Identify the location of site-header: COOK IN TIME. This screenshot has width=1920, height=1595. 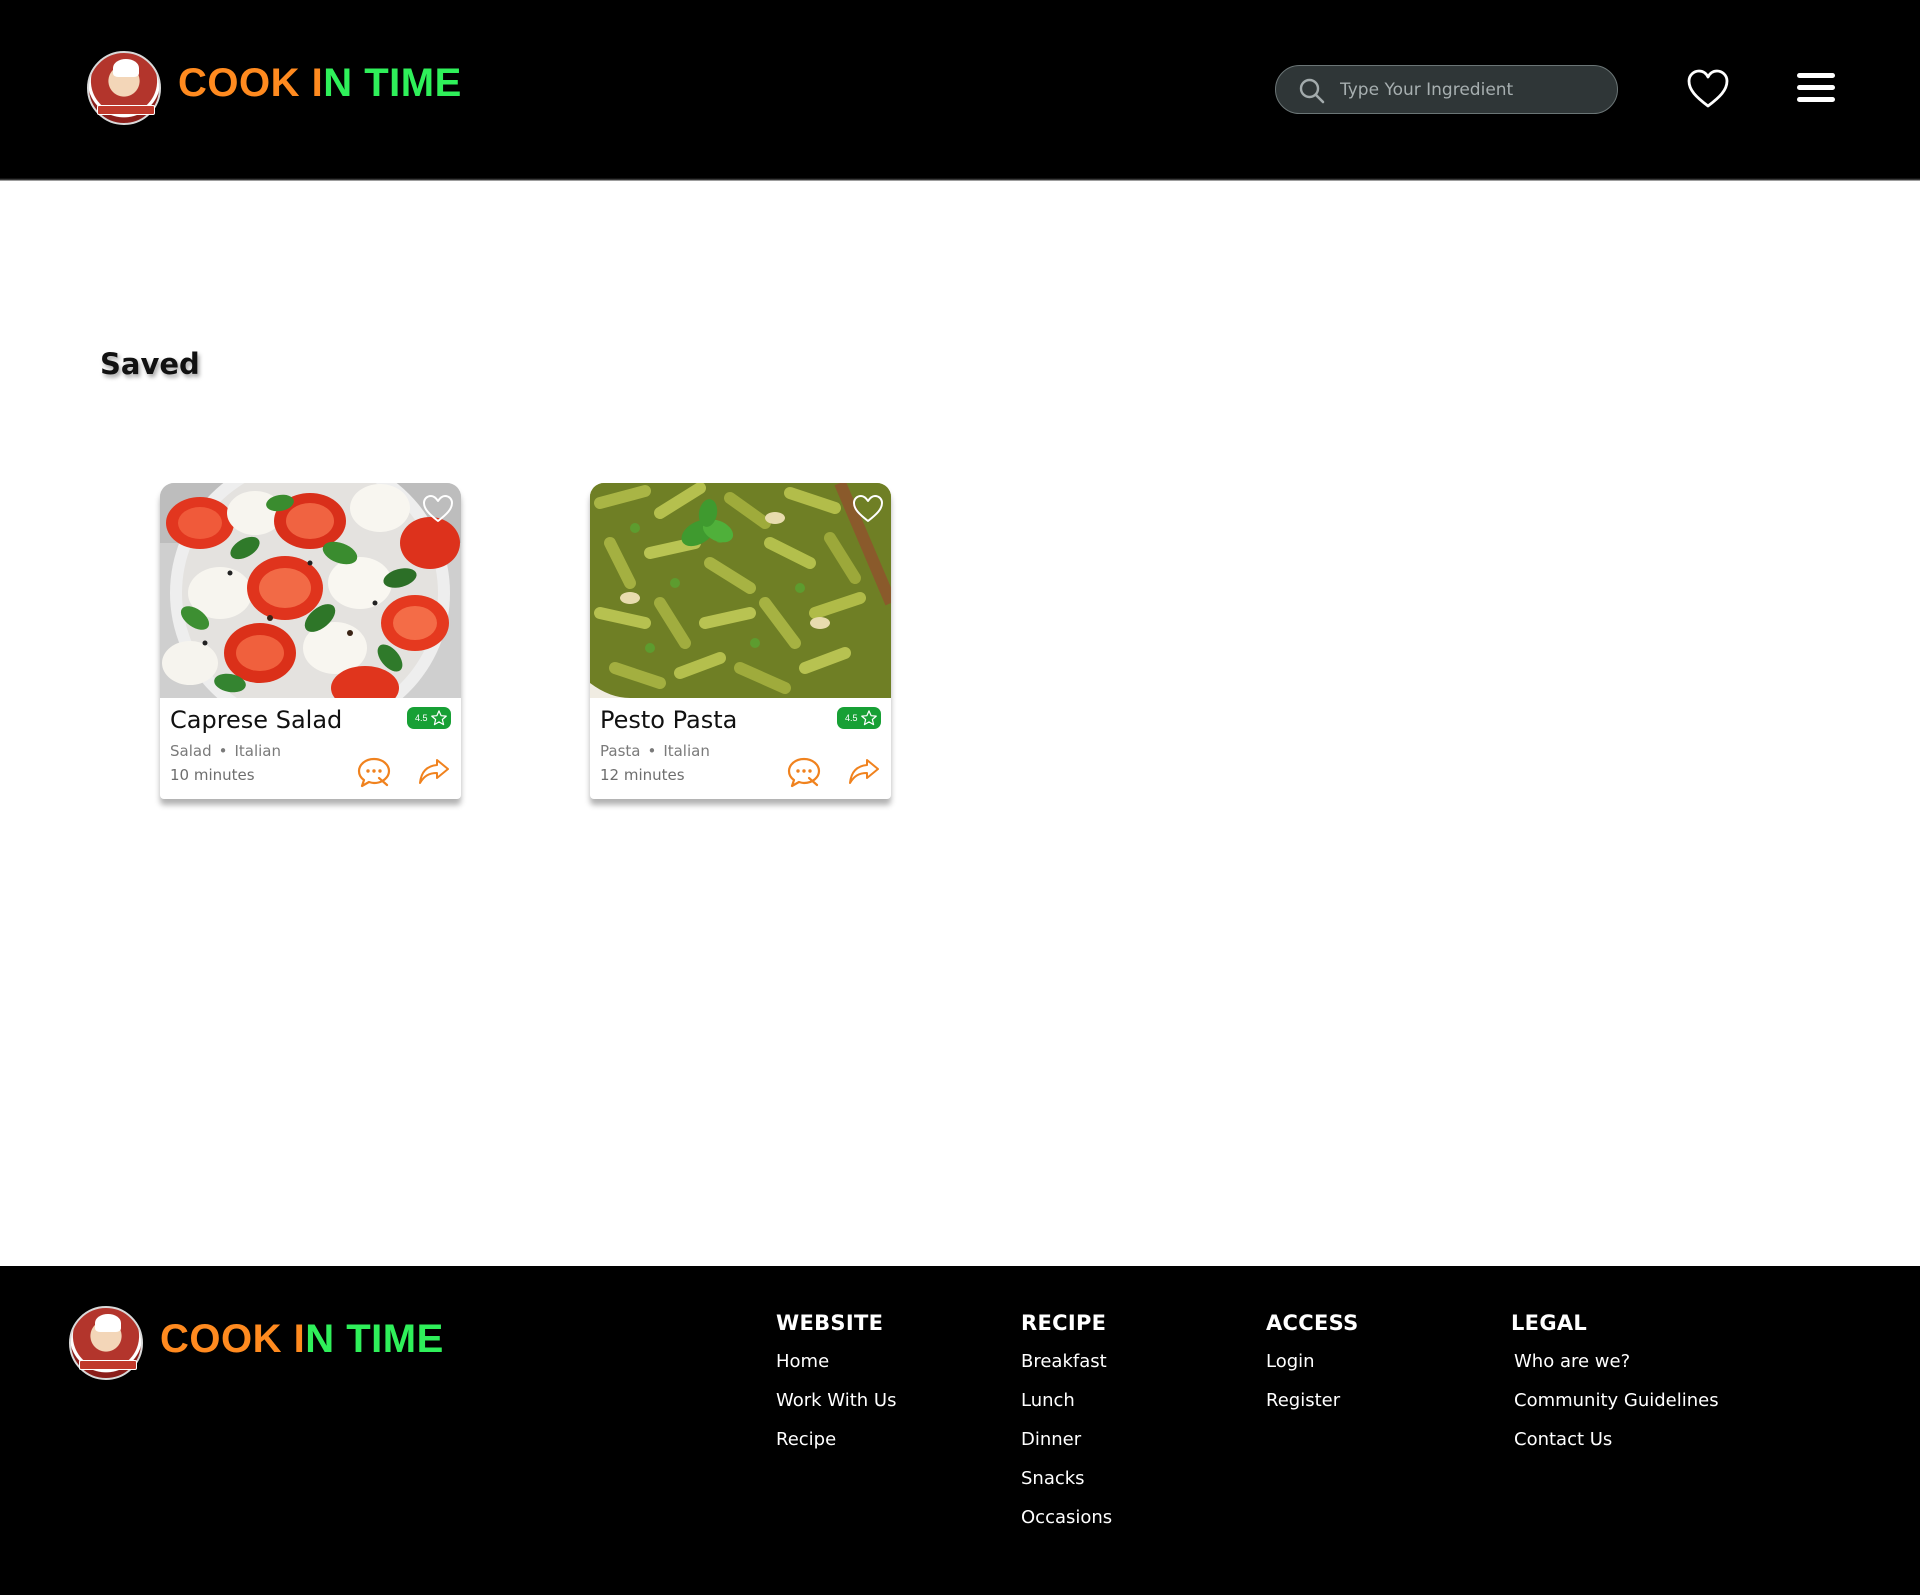
(960, 89).